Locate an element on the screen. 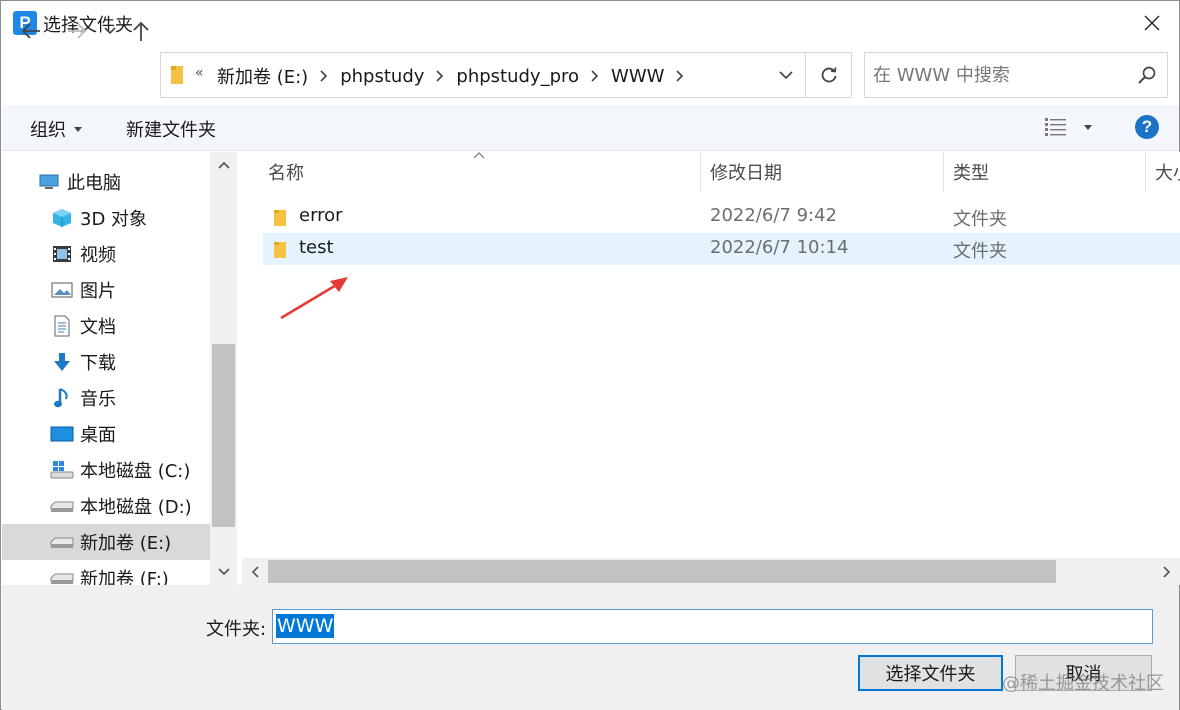 The width and height of the screenshot is (1180, 710). scroll-down-button is located at coordinates (223, 572).